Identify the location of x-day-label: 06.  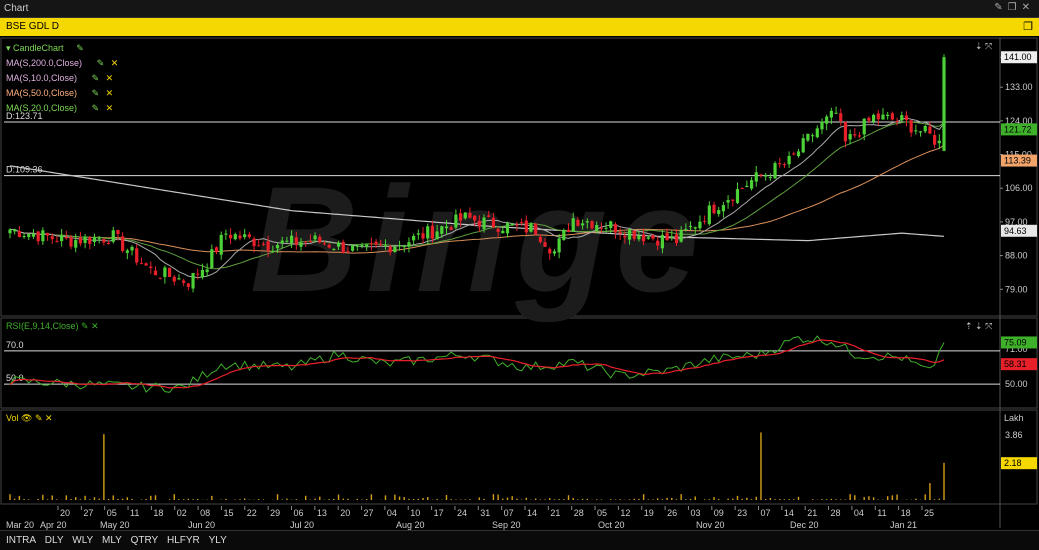
(299, 513).